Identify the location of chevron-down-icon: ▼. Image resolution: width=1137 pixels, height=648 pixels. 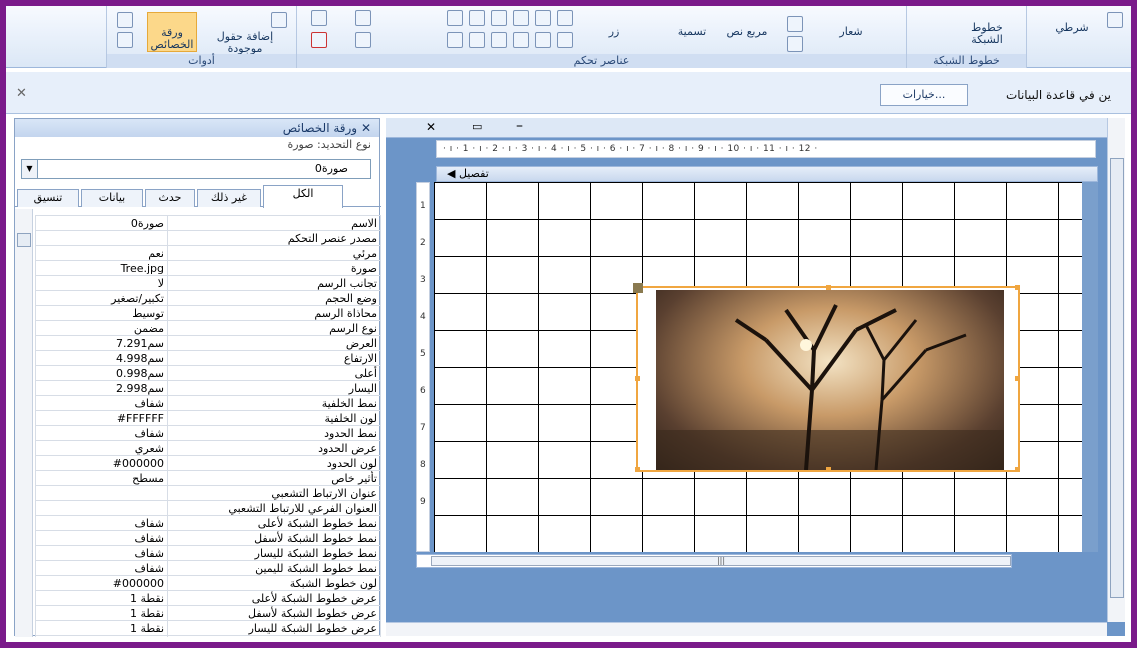
(30, 169).